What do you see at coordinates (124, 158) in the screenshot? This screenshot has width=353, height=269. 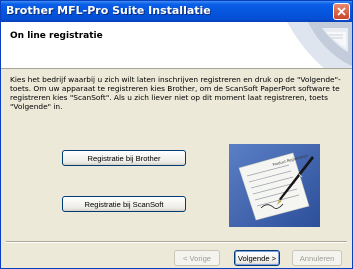 I see `register-brother-button: Registratie bij Brother` at bounding box center [124, 158].